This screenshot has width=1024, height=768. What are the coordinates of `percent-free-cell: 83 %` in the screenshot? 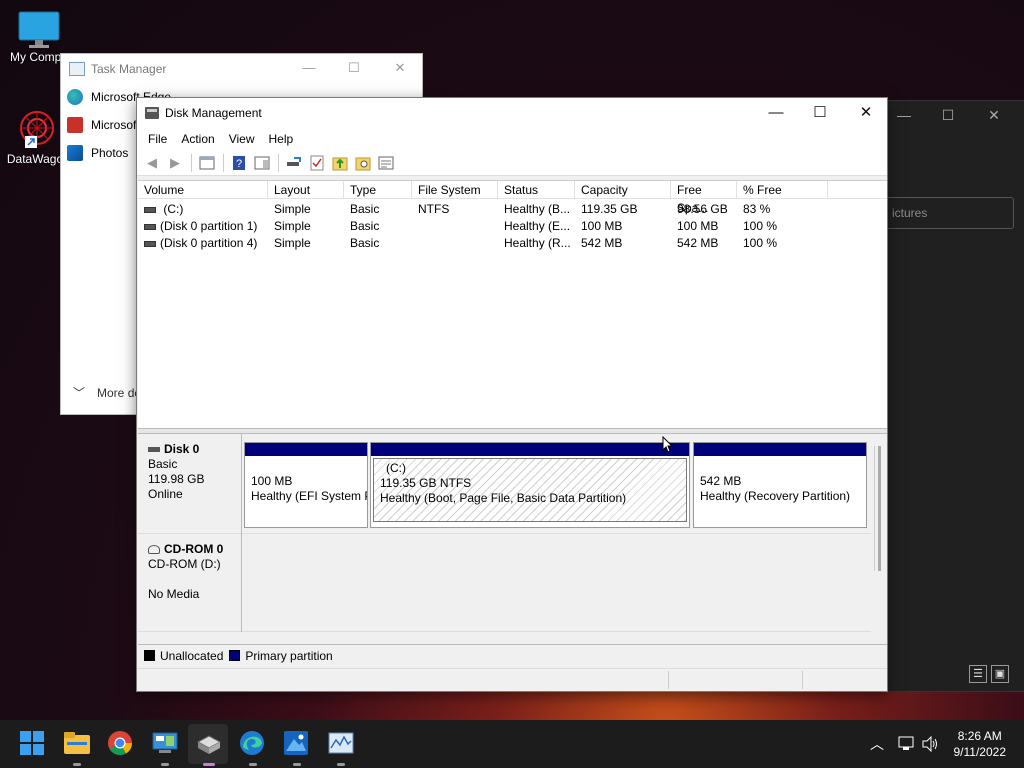 It's located at (757, 209).